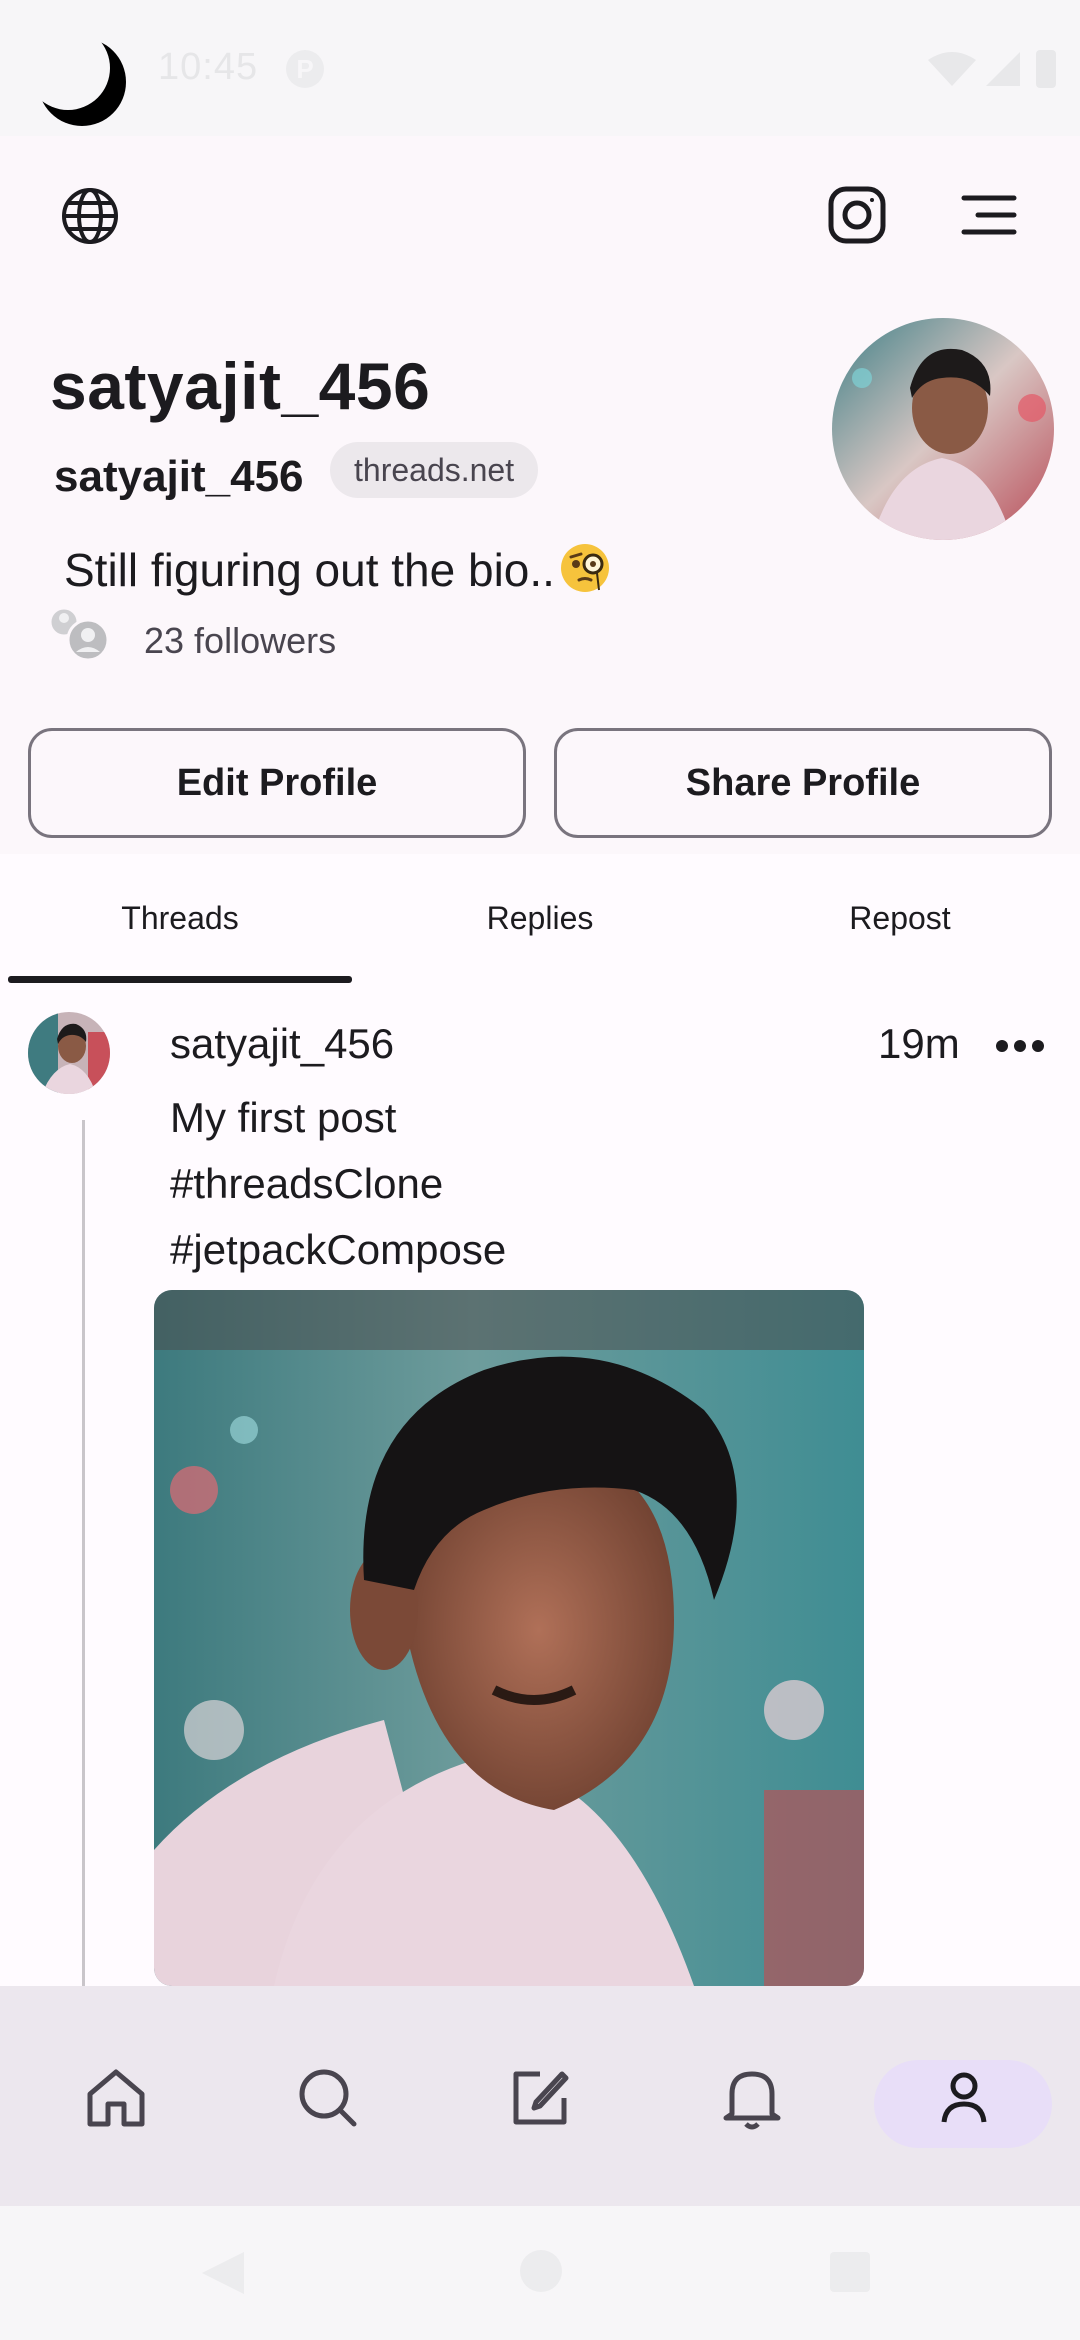  What do you see at coordinates (943, 429) in the screenshot?
I see `profile-avatar` at bounding box center [943, 429].